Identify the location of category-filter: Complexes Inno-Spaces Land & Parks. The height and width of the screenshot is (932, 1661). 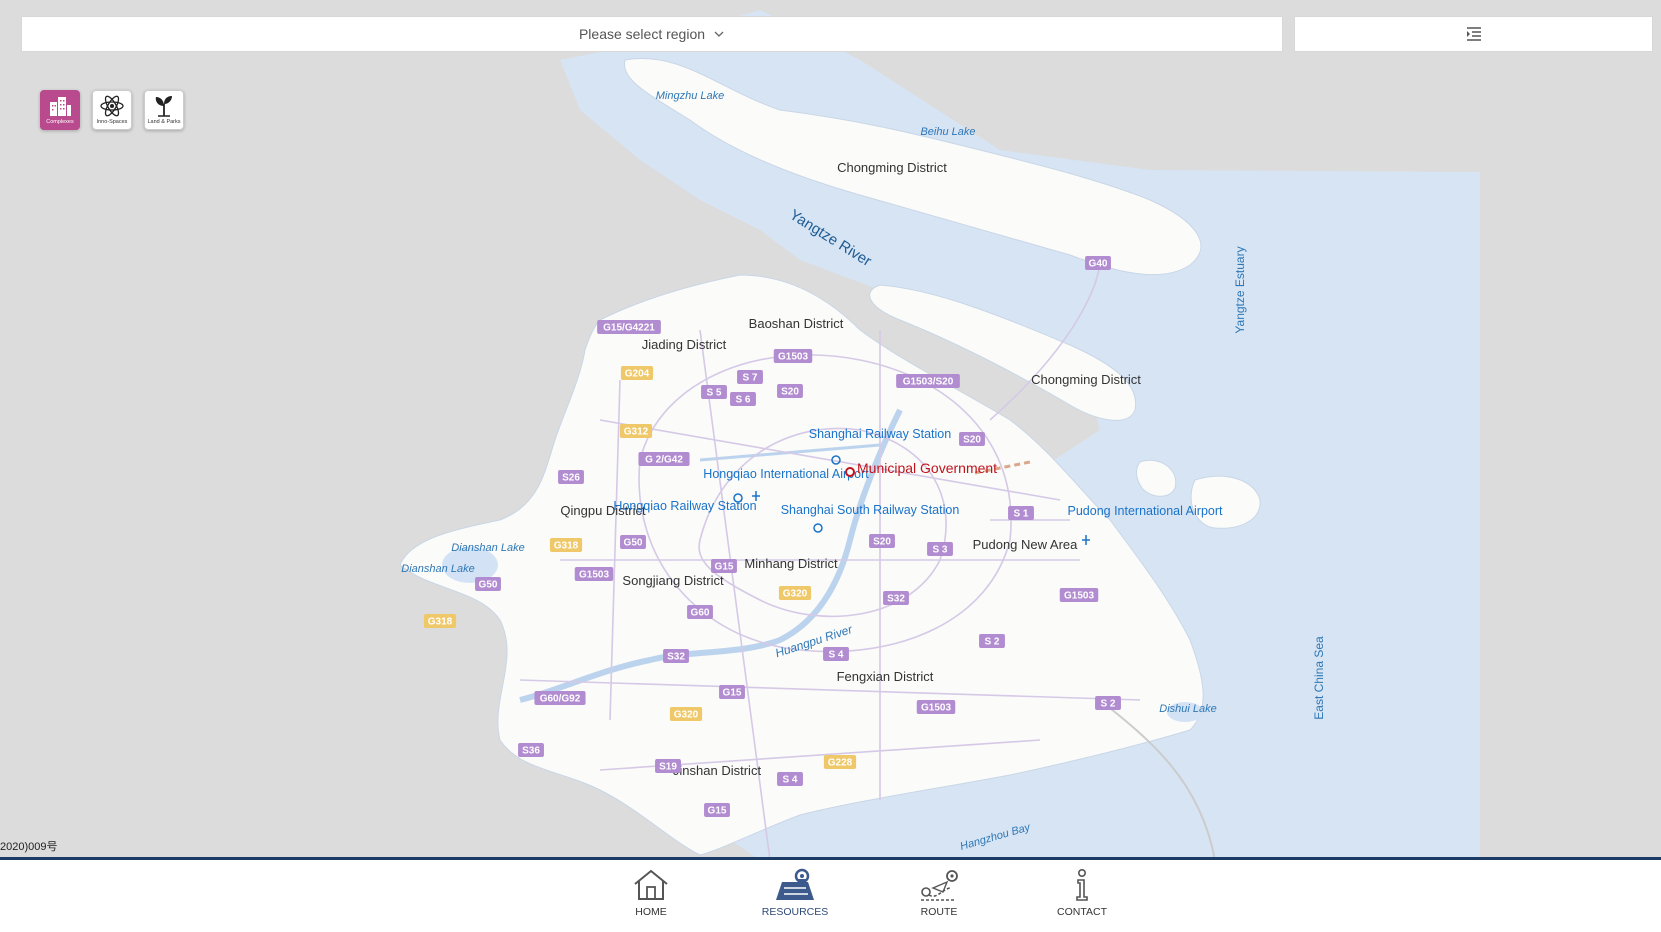
(112, 110).